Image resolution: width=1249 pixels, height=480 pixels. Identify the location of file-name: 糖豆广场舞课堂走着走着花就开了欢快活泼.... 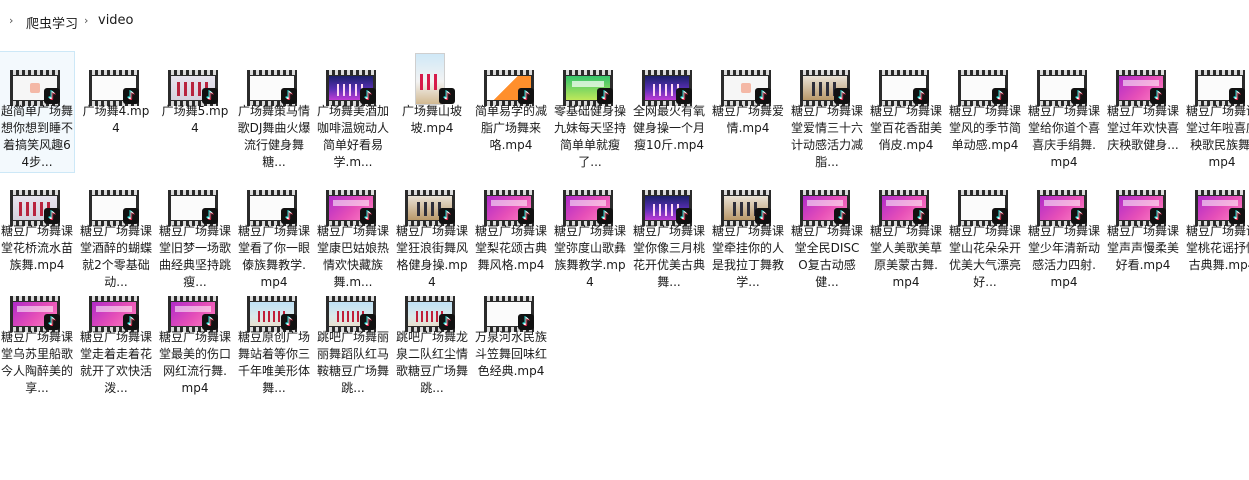
(115, 362).